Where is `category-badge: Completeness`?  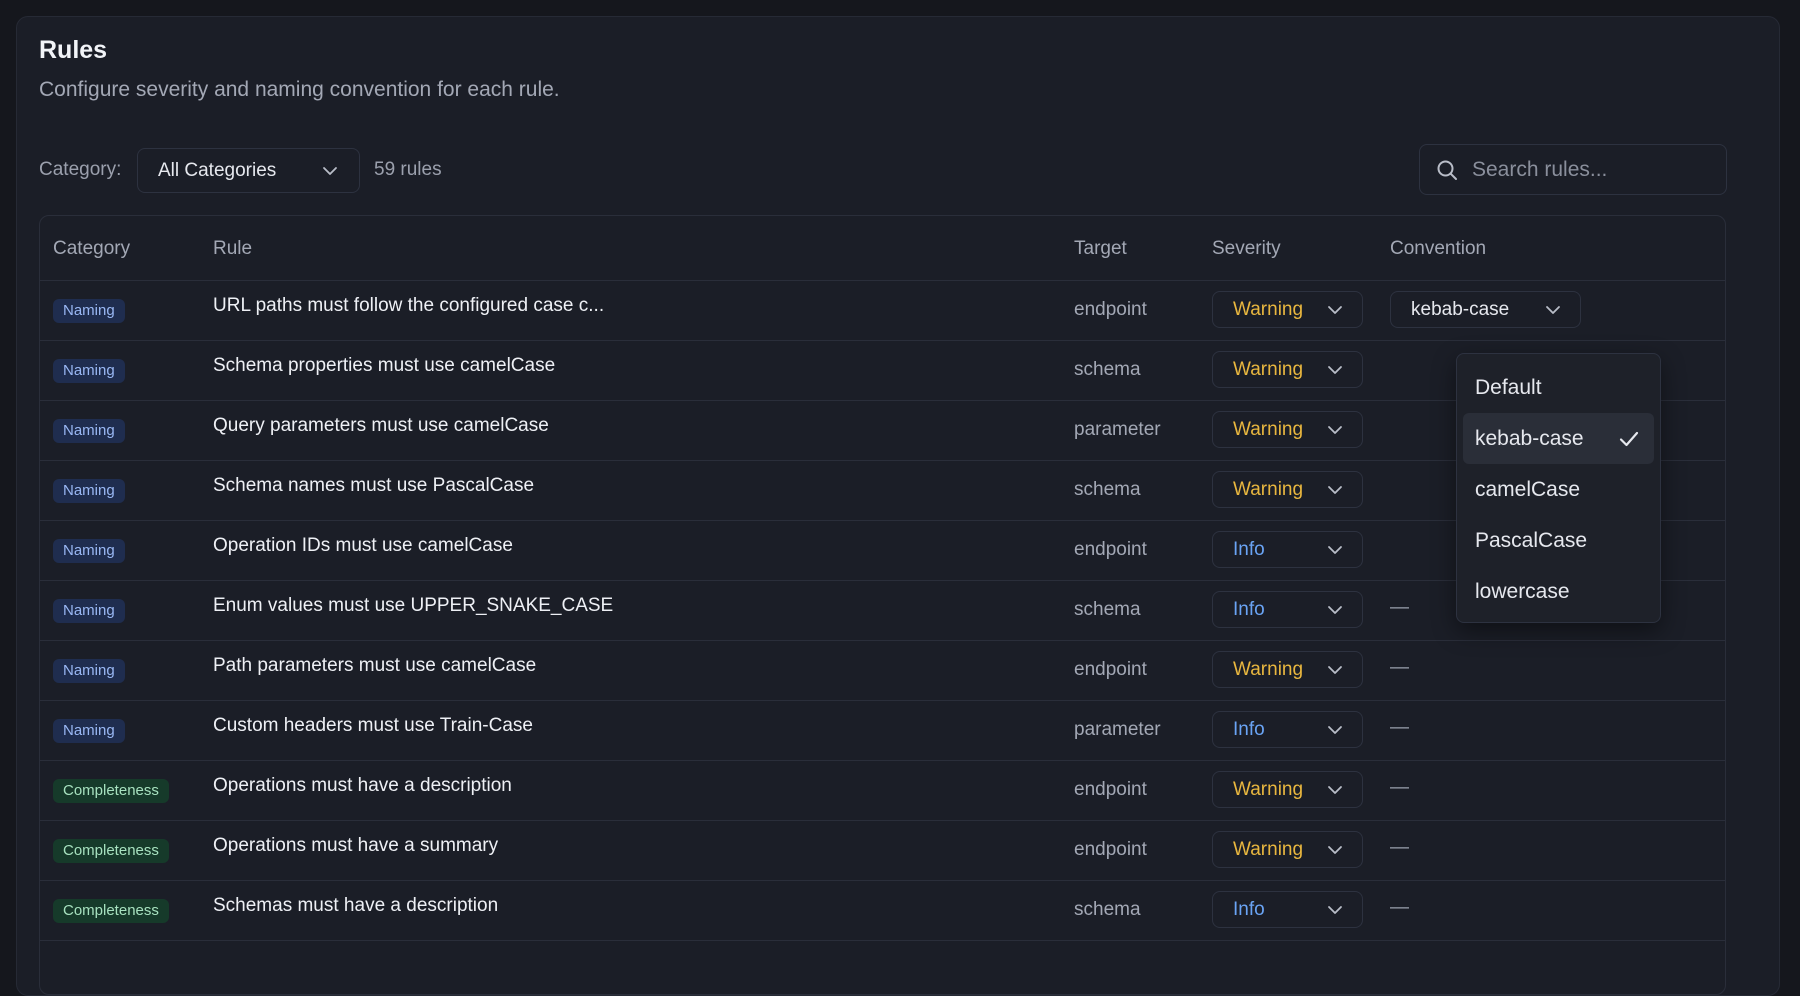
category-badge: Completeness is located at coordinates (111, 911).